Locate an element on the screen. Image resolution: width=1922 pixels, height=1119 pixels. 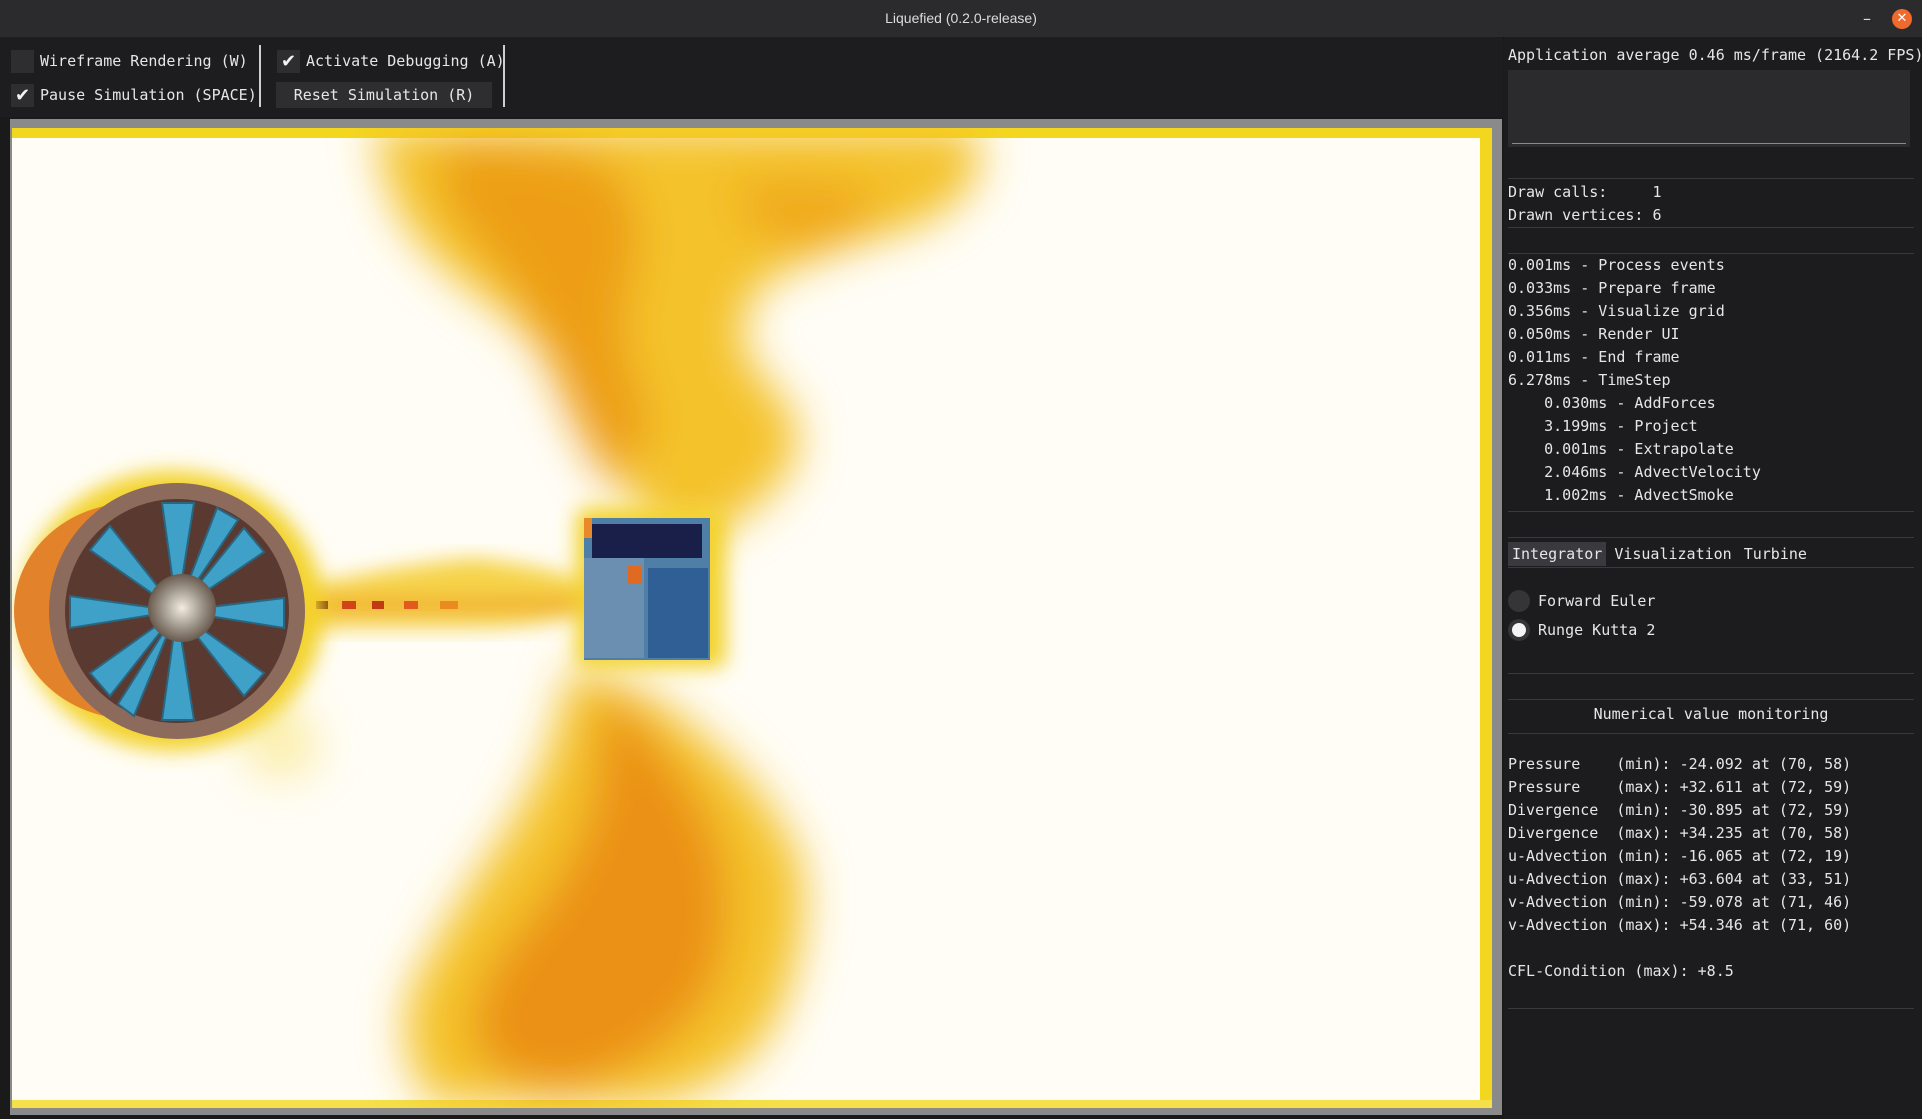
window-title: Liquefied (0.2.0-release) is located at coordinates (961, 18).